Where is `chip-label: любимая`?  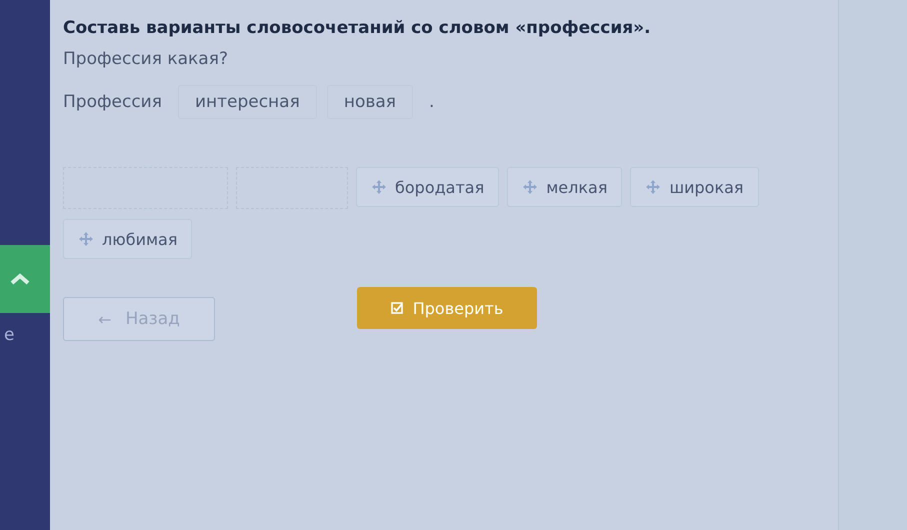
chip-label: любимая is located at coordinates (140, 239).